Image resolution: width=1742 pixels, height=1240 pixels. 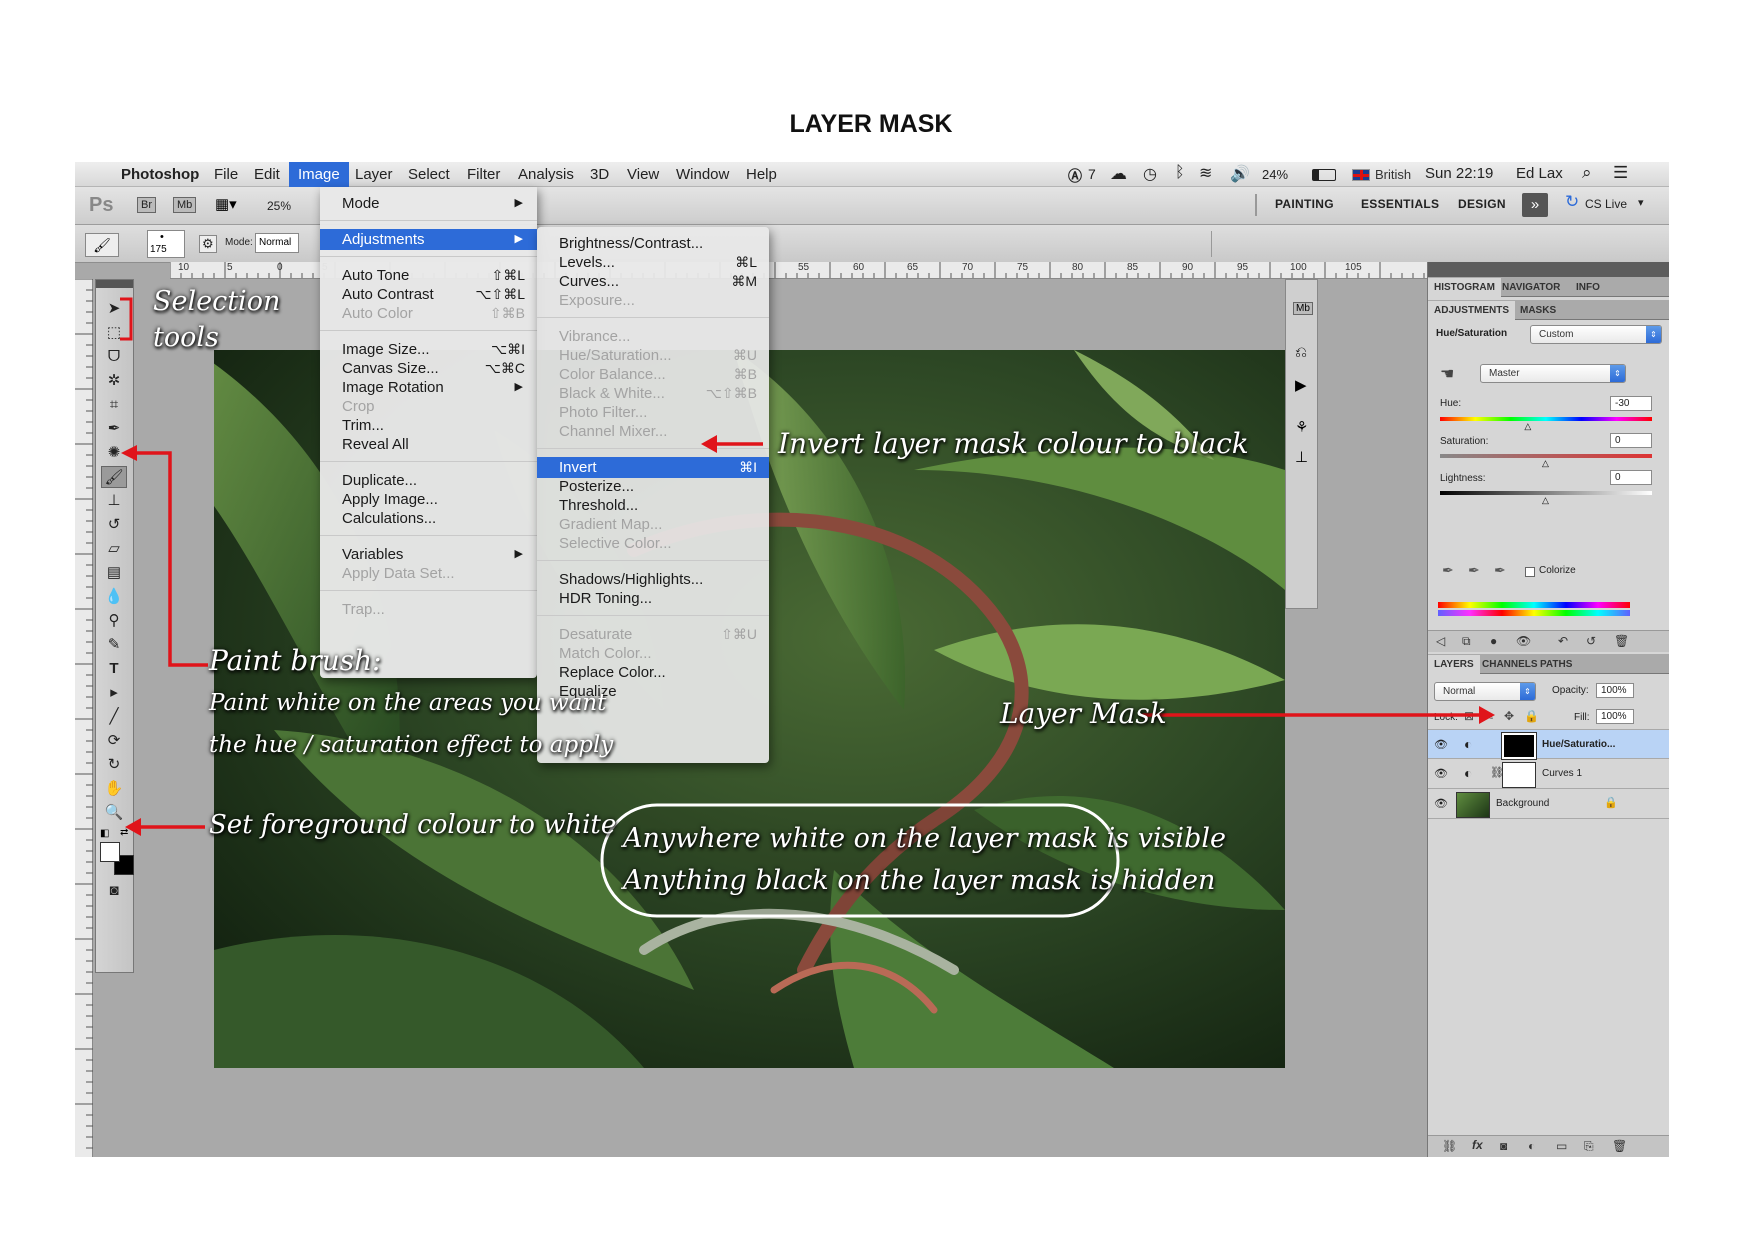 I want to click on document-title: LAYER MASK, so click(x=871, y=124).